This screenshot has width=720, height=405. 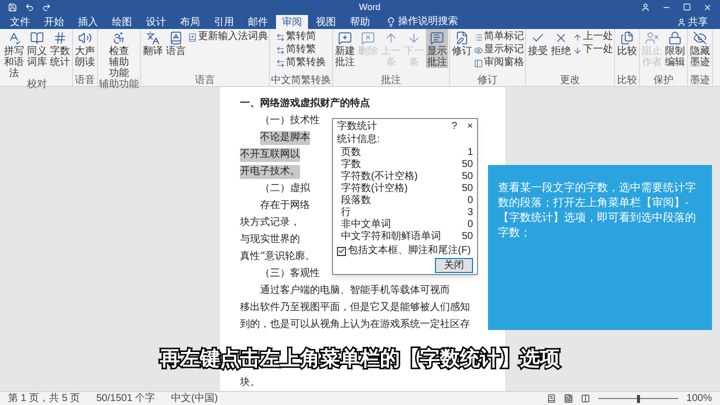 I want to click on web-layout-icon, so click(x=585, y=398).